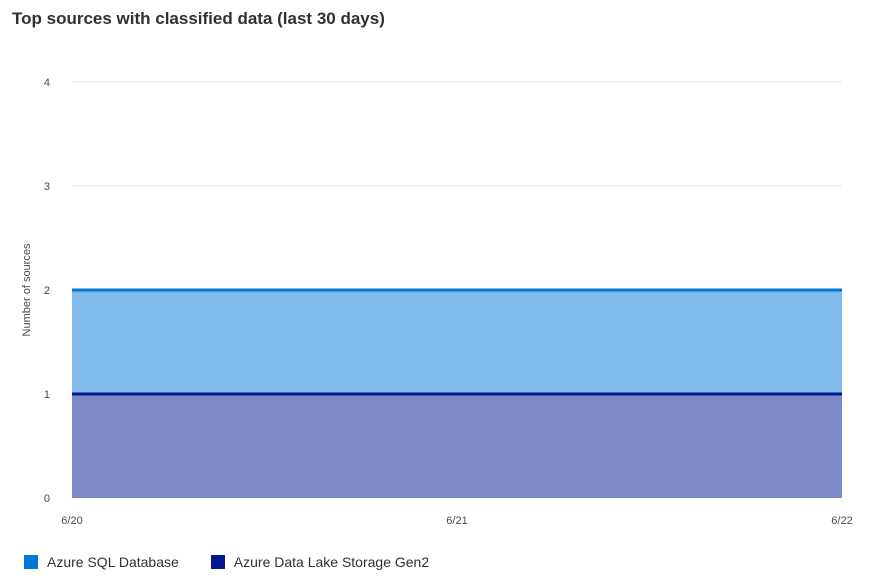 This screenshot has height=586, width=889. Describe the element at coordinates (841, 521) in the screenshot. I see `x-tick-label: 6/22` at that location.